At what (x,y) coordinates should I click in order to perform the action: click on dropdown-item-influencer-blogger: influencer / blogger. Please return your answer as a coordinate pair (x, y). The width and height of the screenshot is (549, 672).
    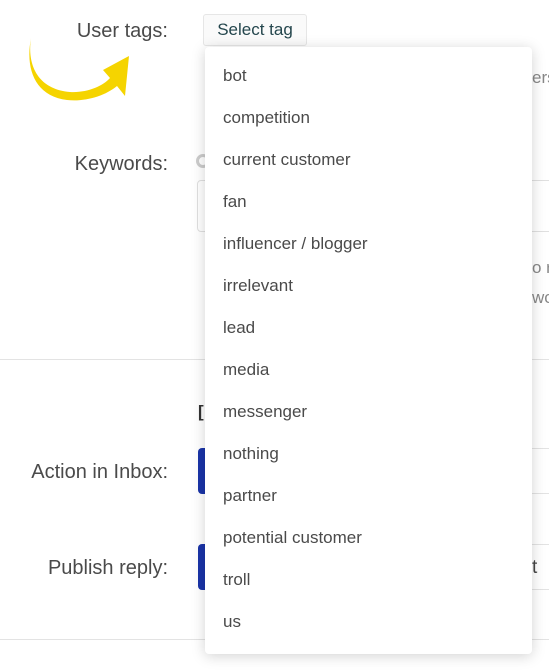
    Looking at the image, I should click on (368, 244).